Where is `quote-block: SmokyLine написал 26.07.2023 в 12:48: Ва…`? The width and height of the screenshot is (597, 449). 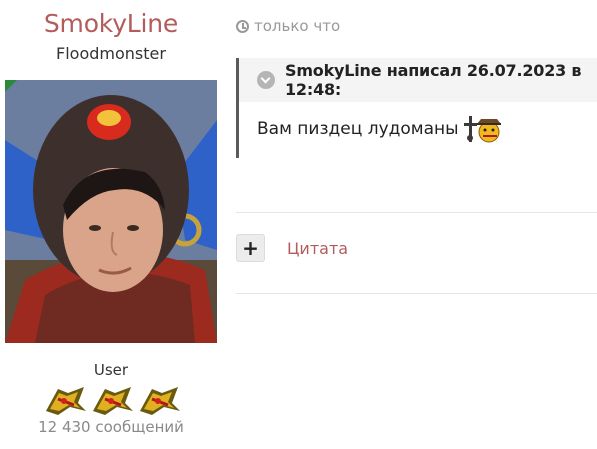 quote-block: SmokyLine написал 26.07.2023 в 12:48: Ва… is located at coordinates (416, 108).